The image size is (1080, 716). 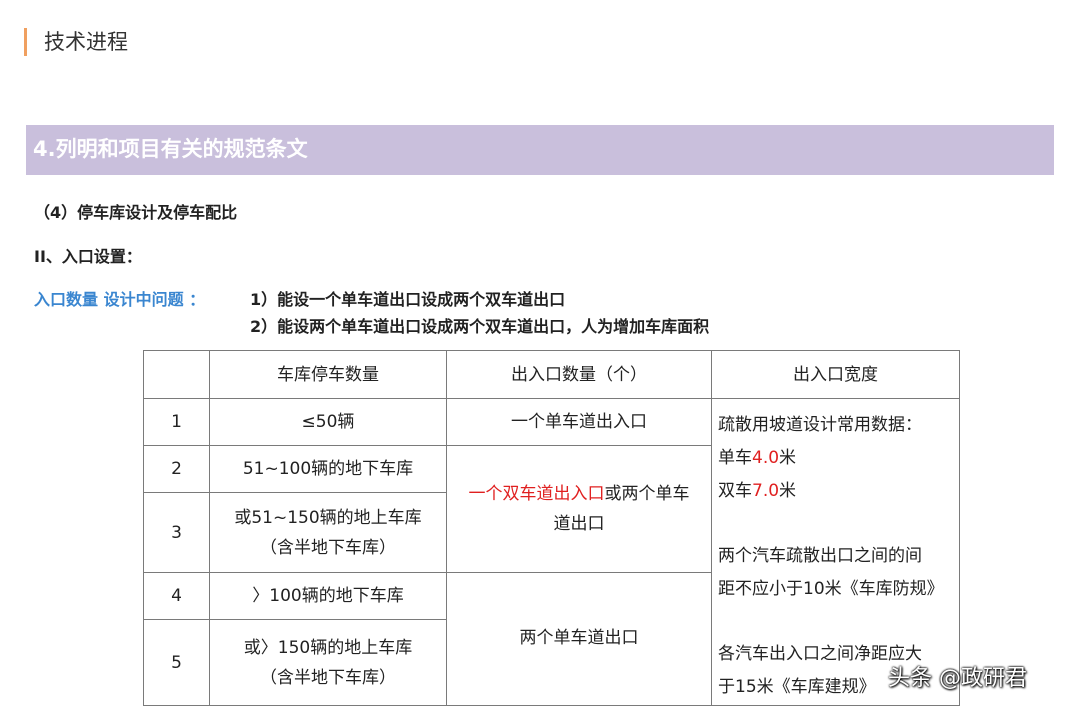 What do you see at coordinates (536, 494) in the screenshot?
I see `double-lane-text: 一个双车道出入口` at bounding box center [536, 494].